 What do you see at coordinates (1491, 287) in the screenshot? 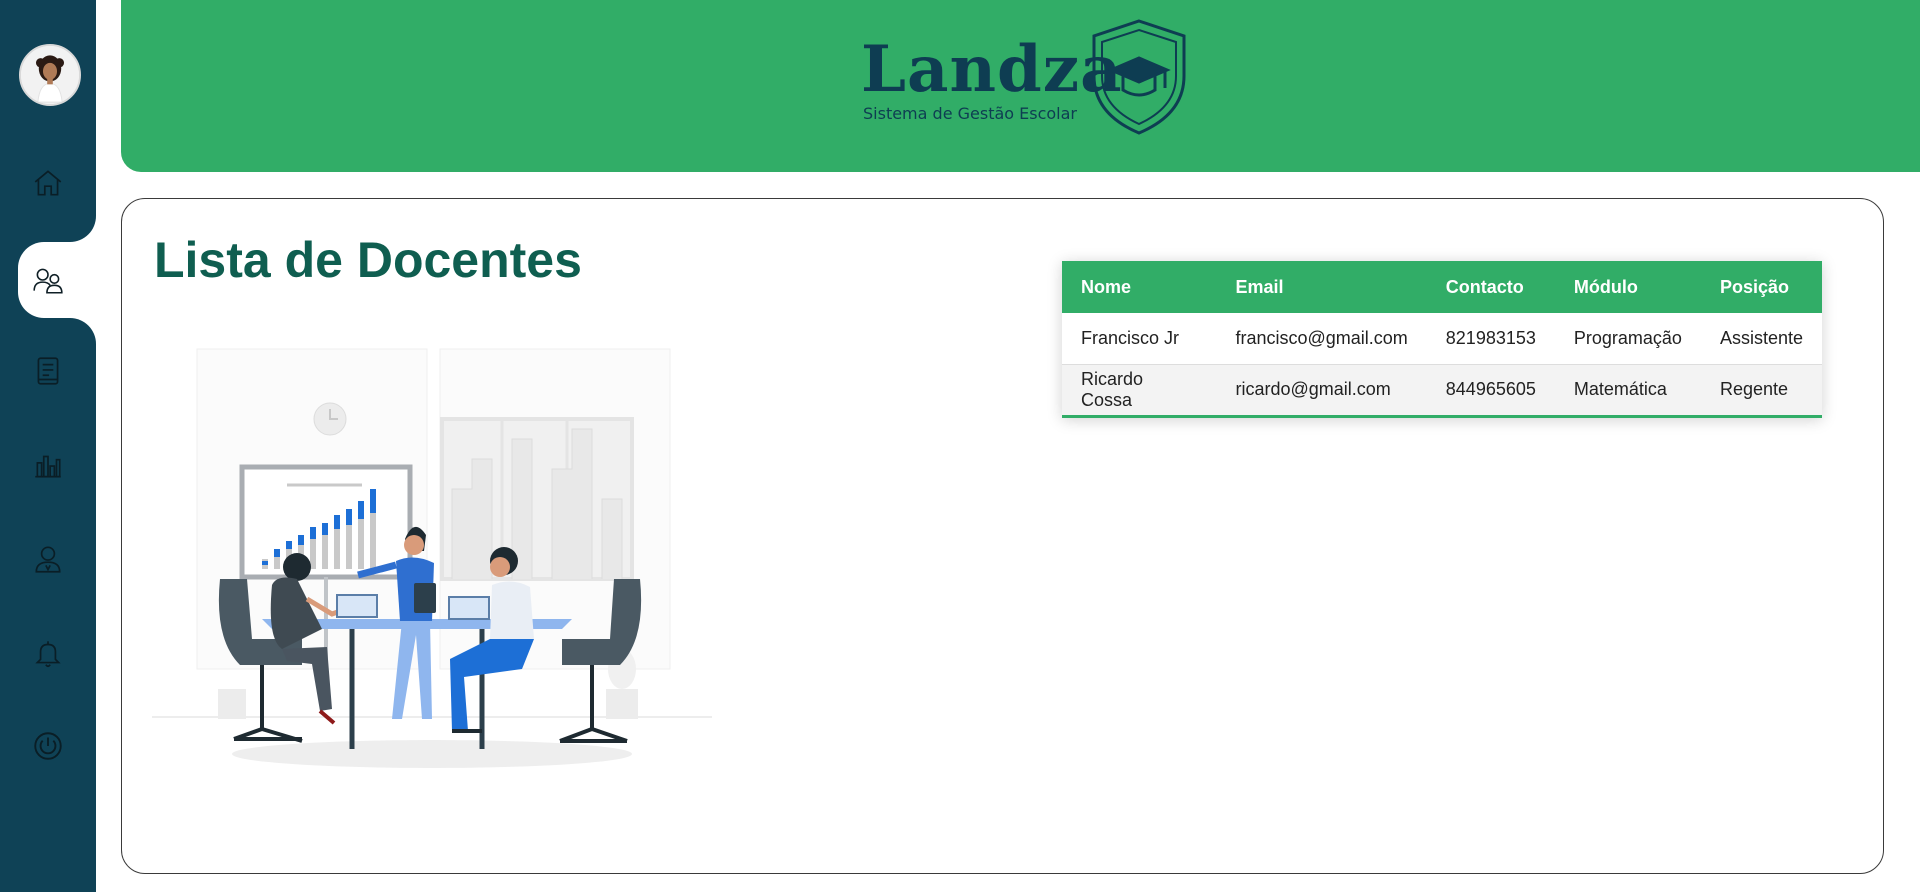
I see `column-header-contacto: Contacto` at bounding box center [1491, 287].